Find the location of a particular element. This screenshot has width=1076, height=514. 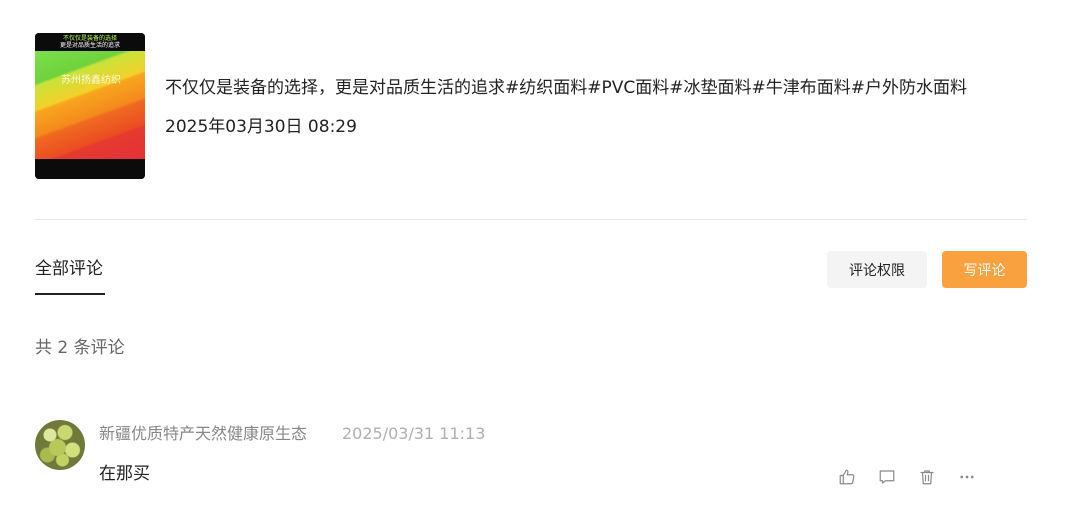

comment-time: 2025/03/31 11:13 is located at coordinates (414, 433).